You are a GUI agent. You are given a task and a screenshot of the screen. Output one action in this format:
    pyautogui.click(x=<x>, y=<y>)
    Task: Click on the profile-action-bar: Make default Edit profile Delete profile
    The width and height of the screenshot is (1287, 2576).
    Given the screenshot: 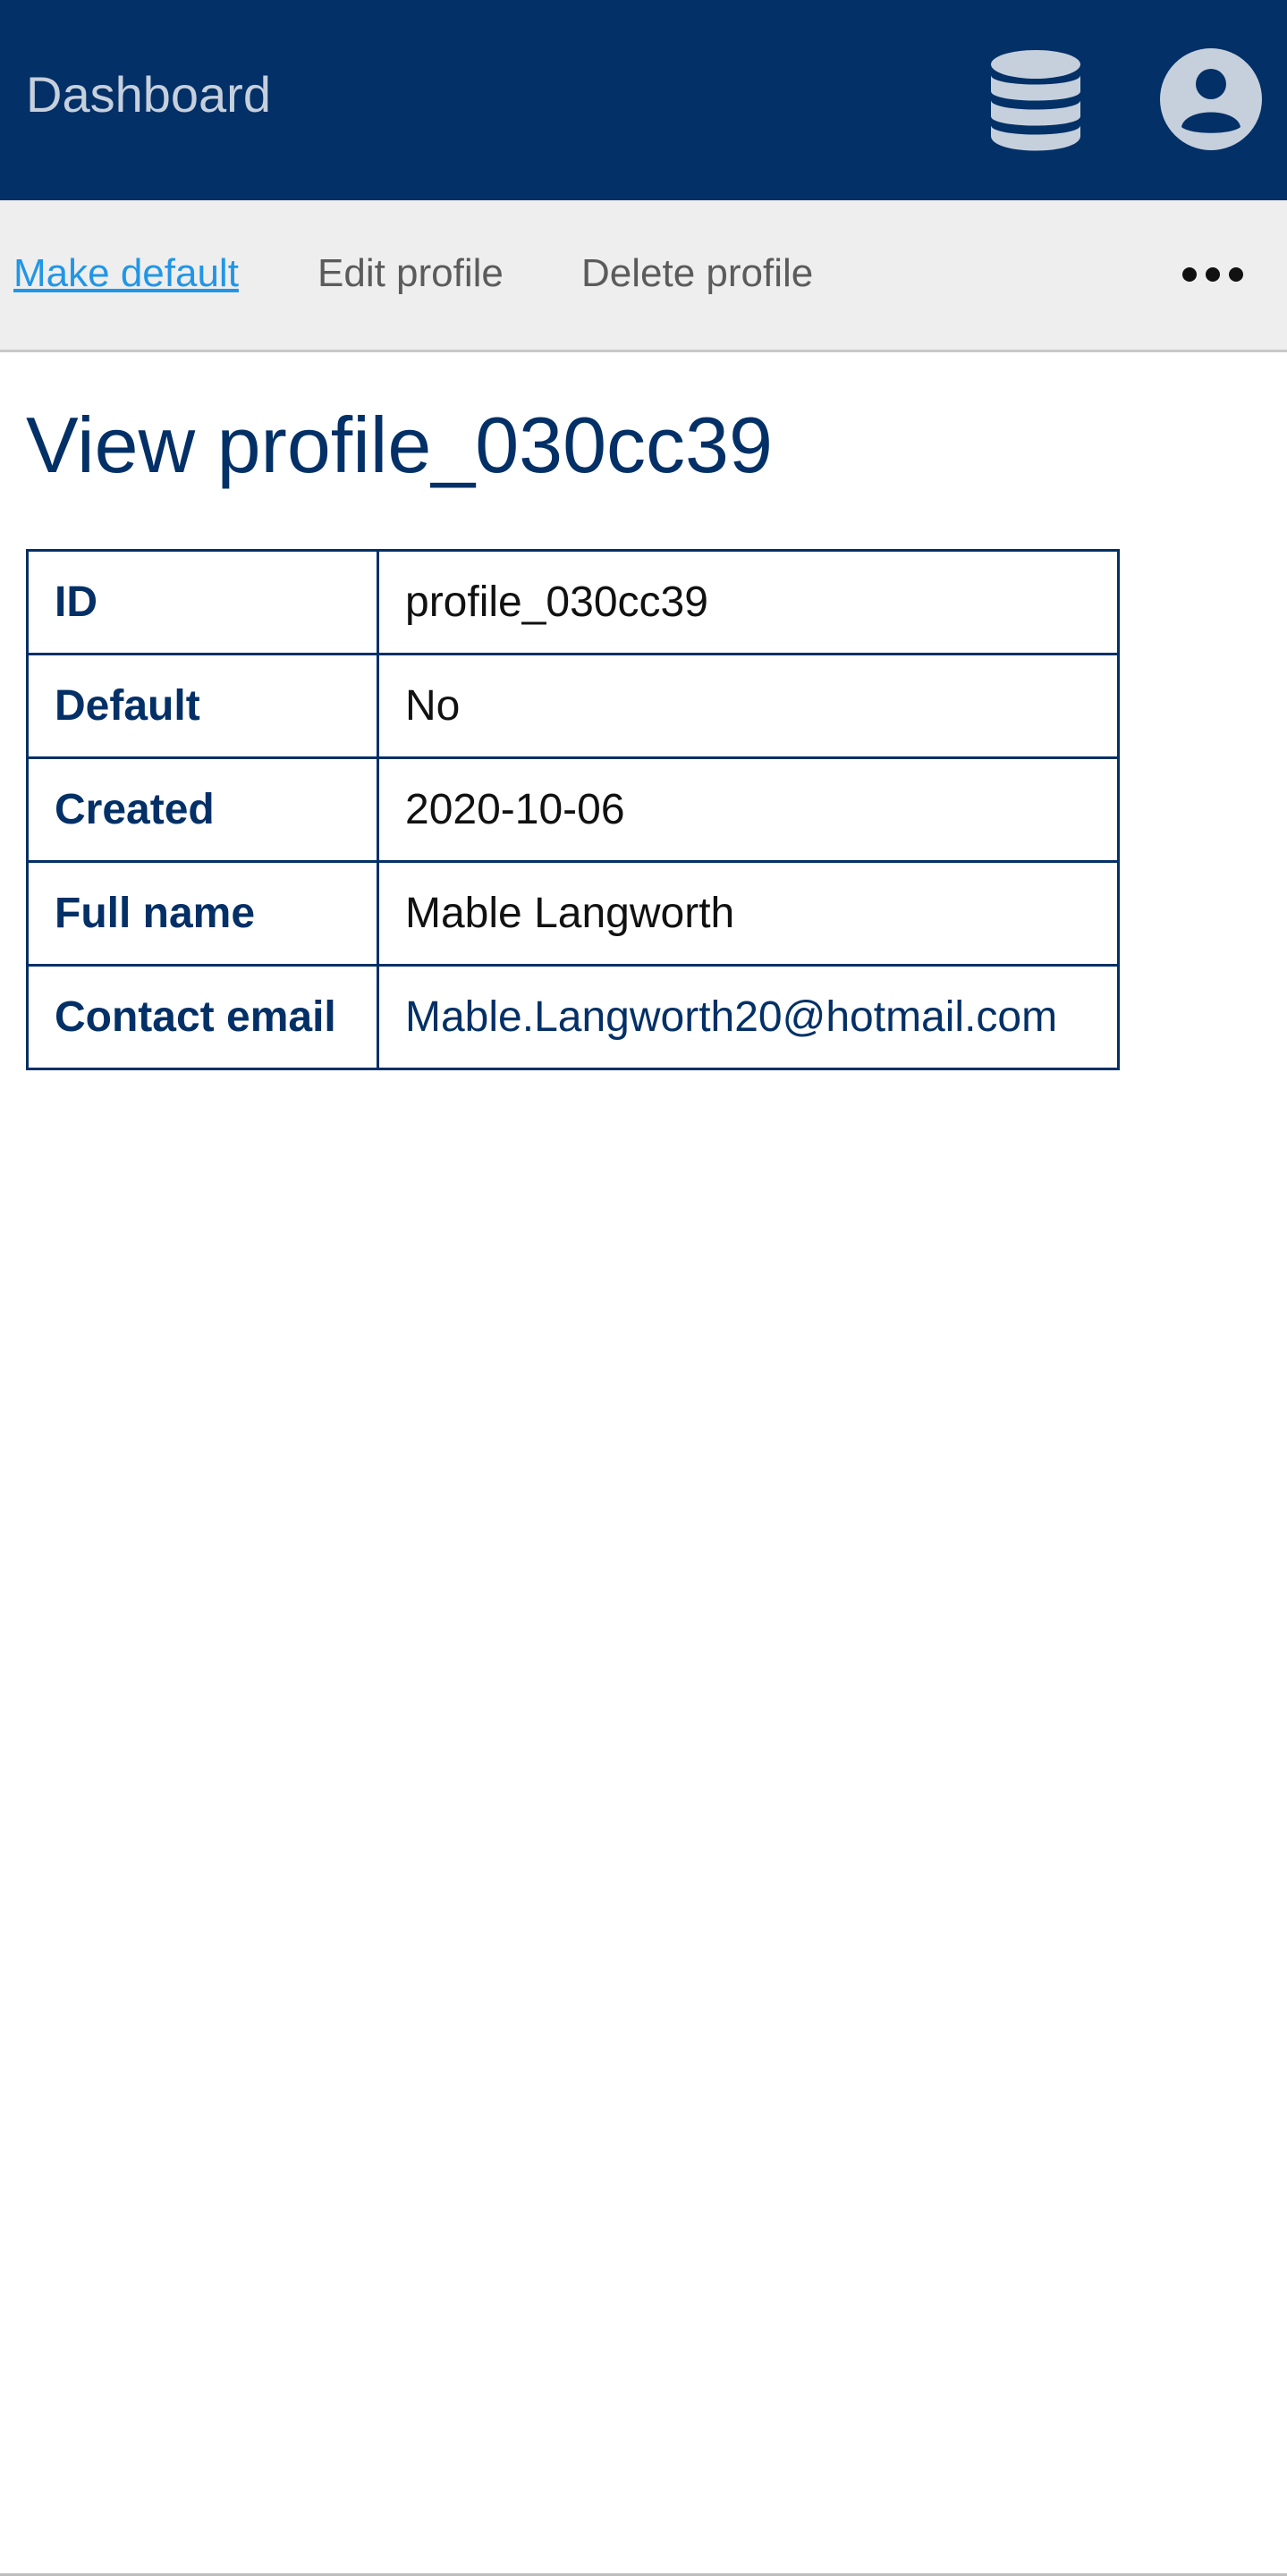 What is the action you would take?
    pyautogui.click(x=643, y=276)
    